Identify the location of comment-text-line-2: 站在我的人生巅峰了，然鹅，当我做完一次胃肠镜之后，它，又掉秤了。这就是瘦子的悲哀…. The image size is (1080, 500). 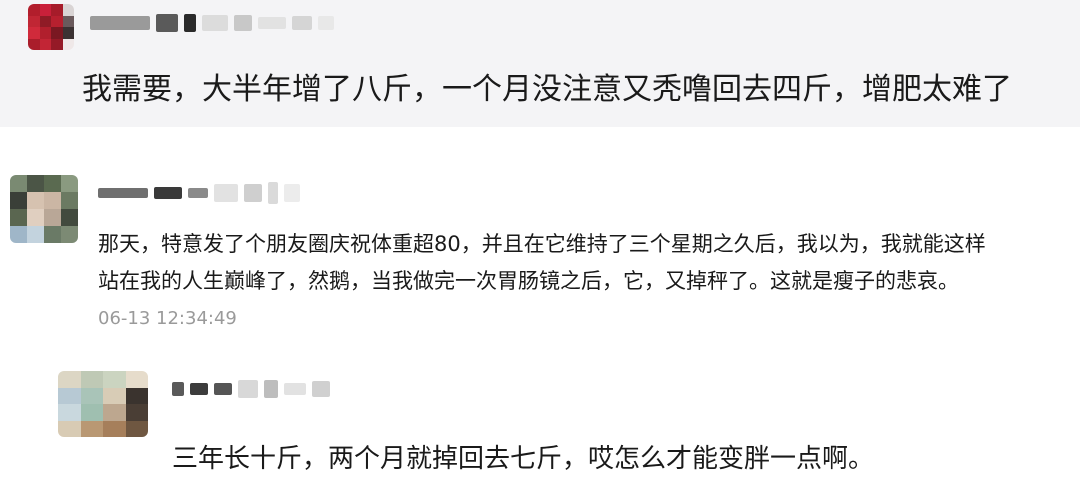
(528, 281).